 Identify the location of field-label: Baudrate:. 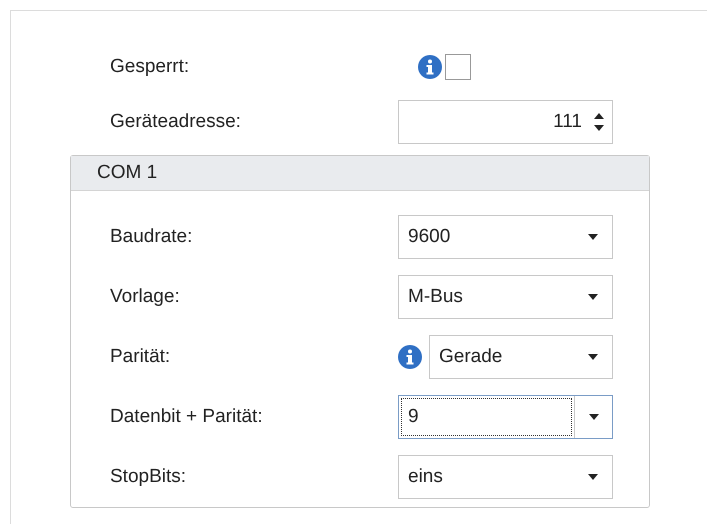
(152, 236).